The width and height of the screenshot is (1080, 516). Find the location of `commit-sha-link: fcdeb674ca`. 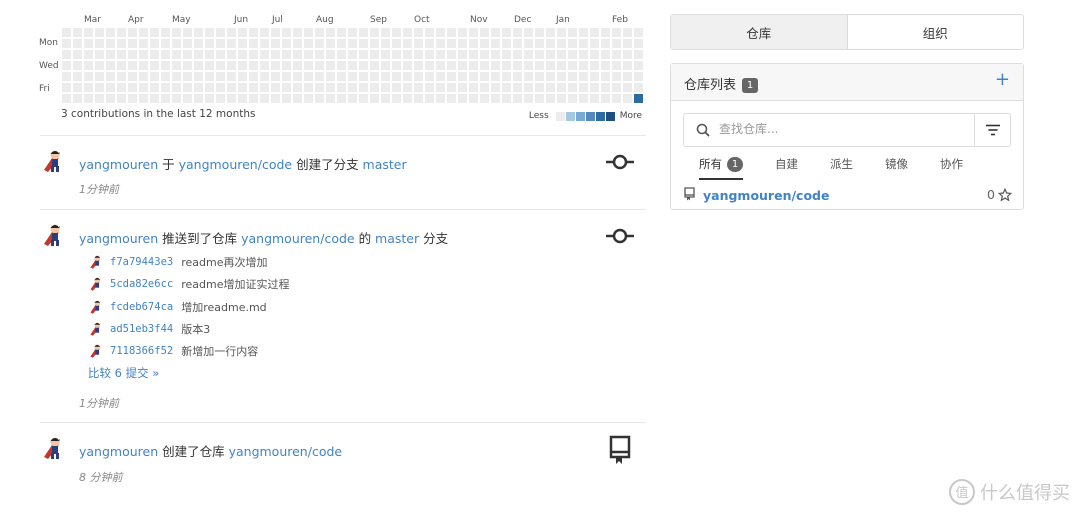

commit-sha-link: fcdeb674ca is located at coordinates (141, 307).